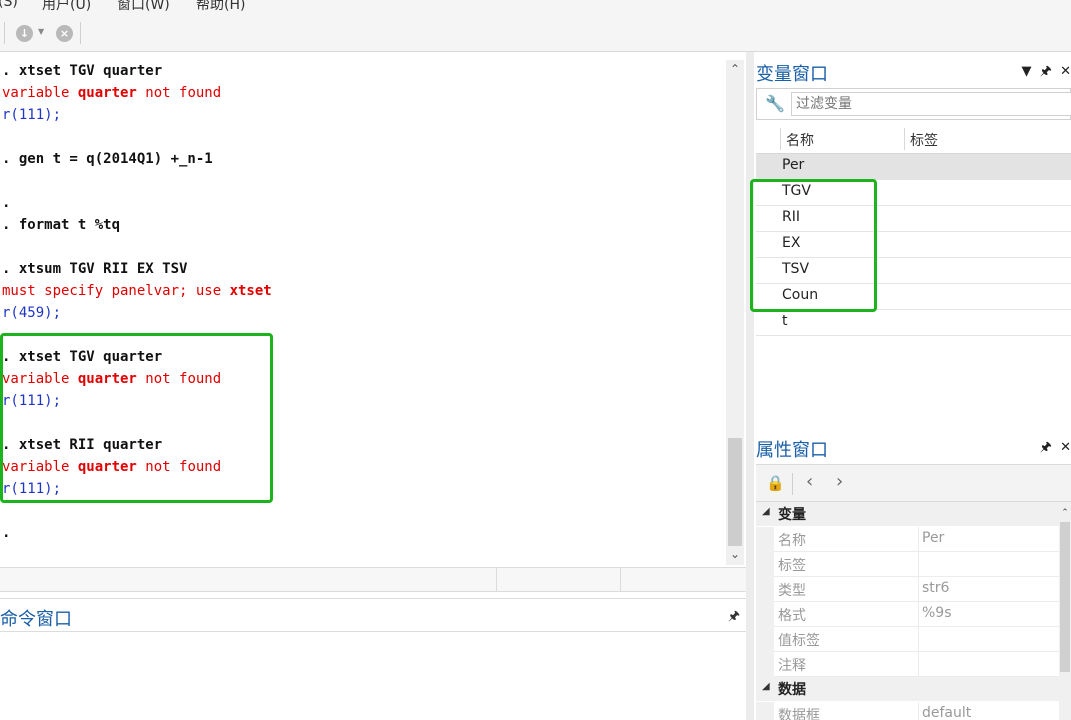  Describe the element at coordinates (61, 225) in the screenshot. I see `result-line: . format t %tq` at that location.